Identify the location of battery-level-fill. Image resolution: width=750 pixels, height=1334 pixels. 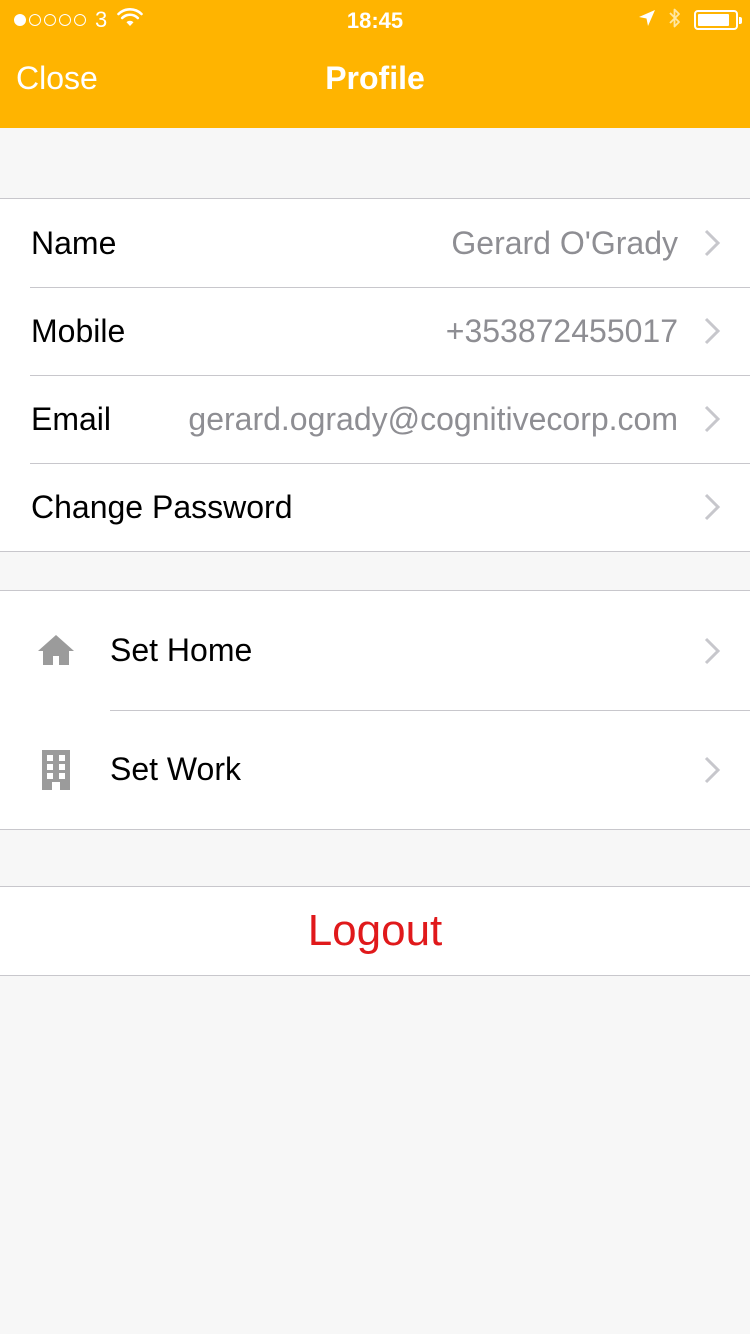
(713, 20).